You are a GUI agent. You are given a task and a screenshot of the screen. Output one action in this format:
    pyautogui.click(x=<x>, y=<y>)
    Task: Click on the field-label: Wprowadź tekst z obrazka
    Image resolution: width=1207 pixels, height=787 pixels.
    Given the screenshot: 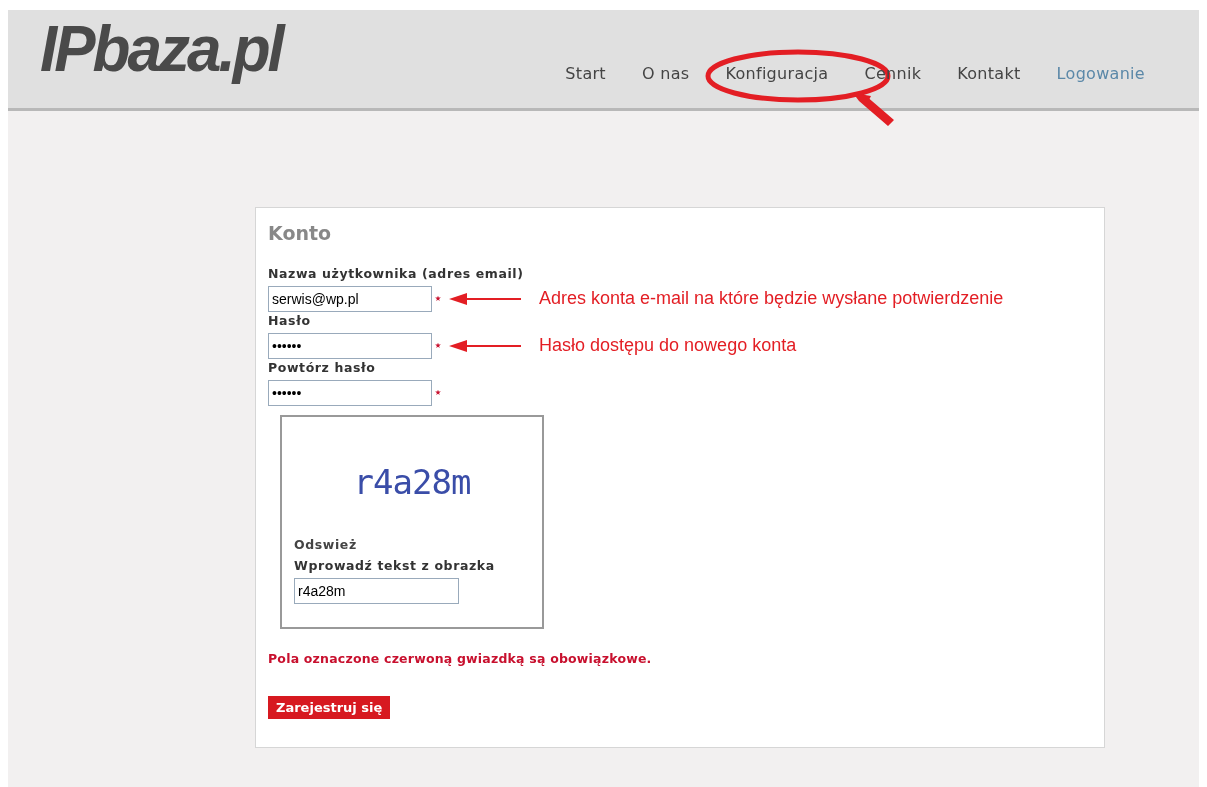 What is the action you would take?
    pyautogui.click(x=395, y=565)
    